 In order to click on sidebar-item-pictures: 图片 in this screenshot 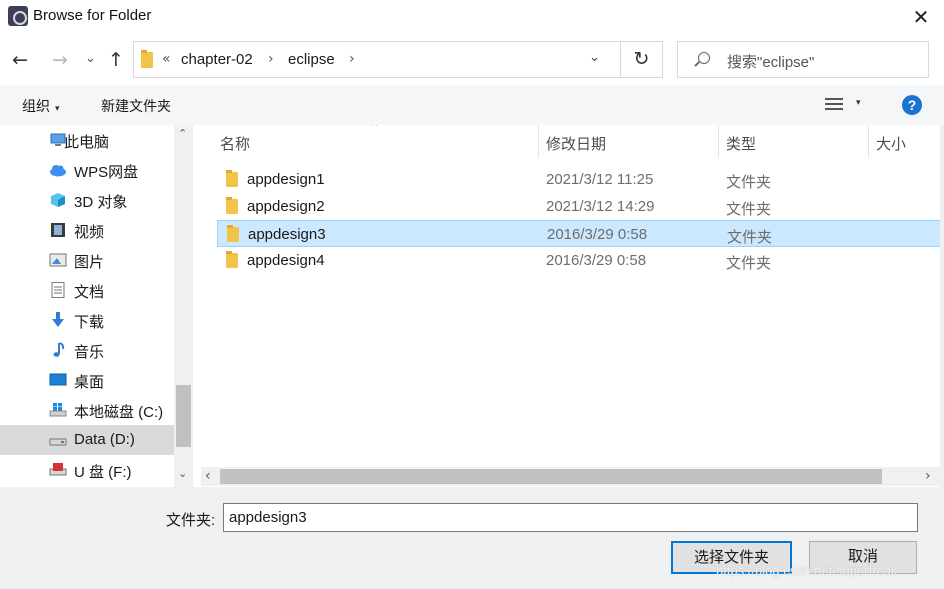, I will do `click(87, 260)`.